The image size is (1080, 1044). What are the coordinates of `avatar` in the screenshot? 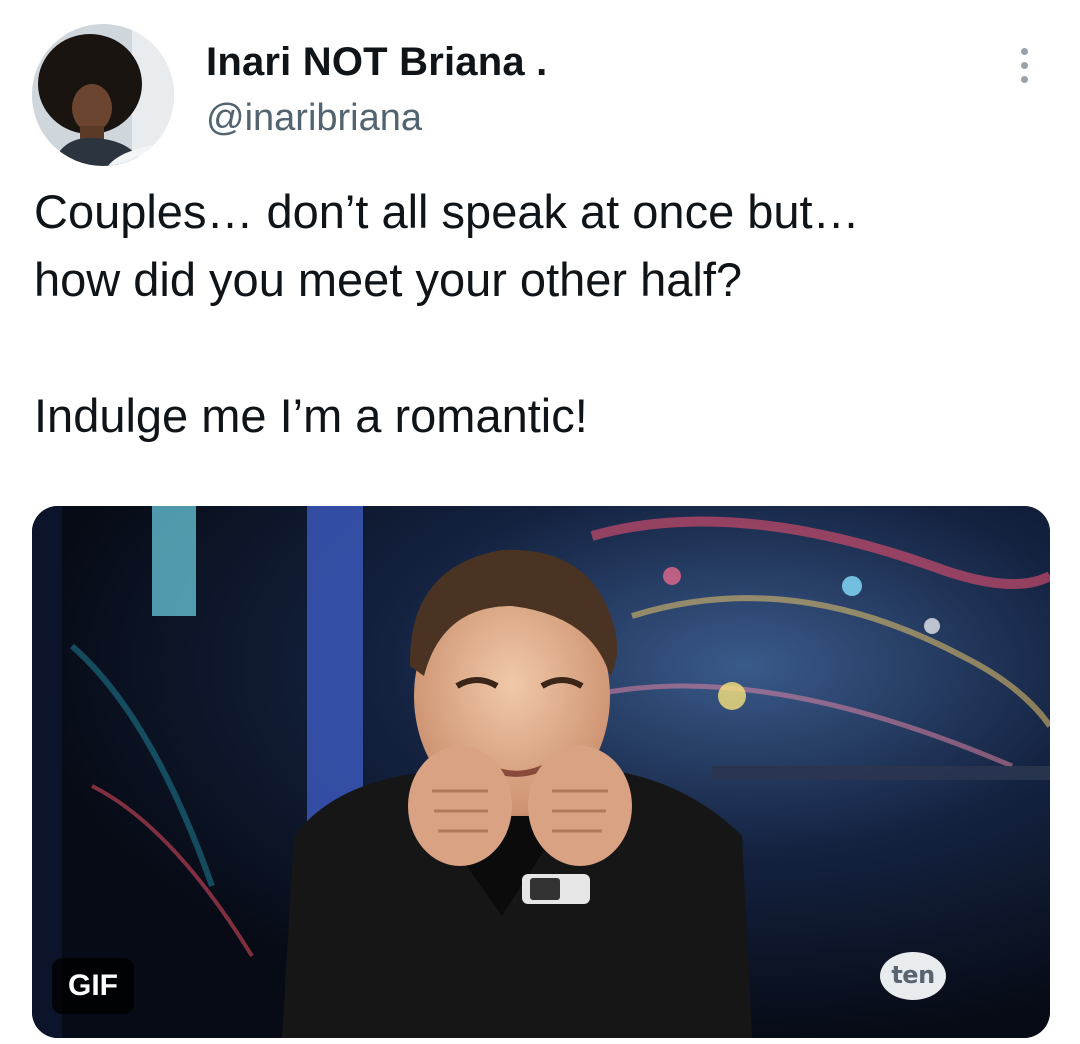 It's located at (103, 95).